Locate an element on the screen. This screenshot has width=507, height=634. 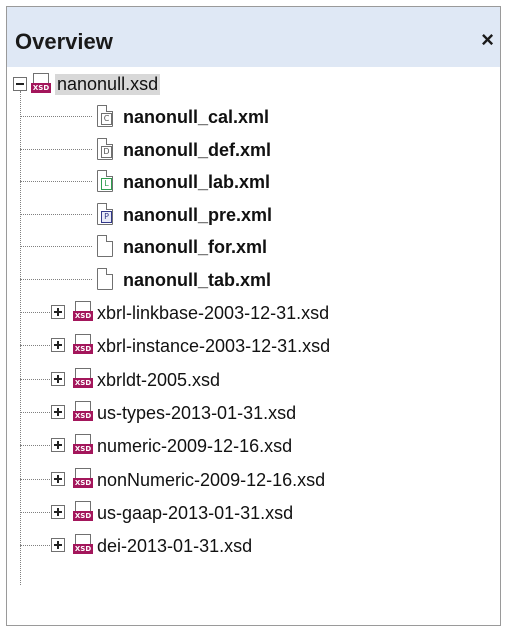
linkbase-row: Pnanonull_pre.xml is located at coordinates (253, 214).